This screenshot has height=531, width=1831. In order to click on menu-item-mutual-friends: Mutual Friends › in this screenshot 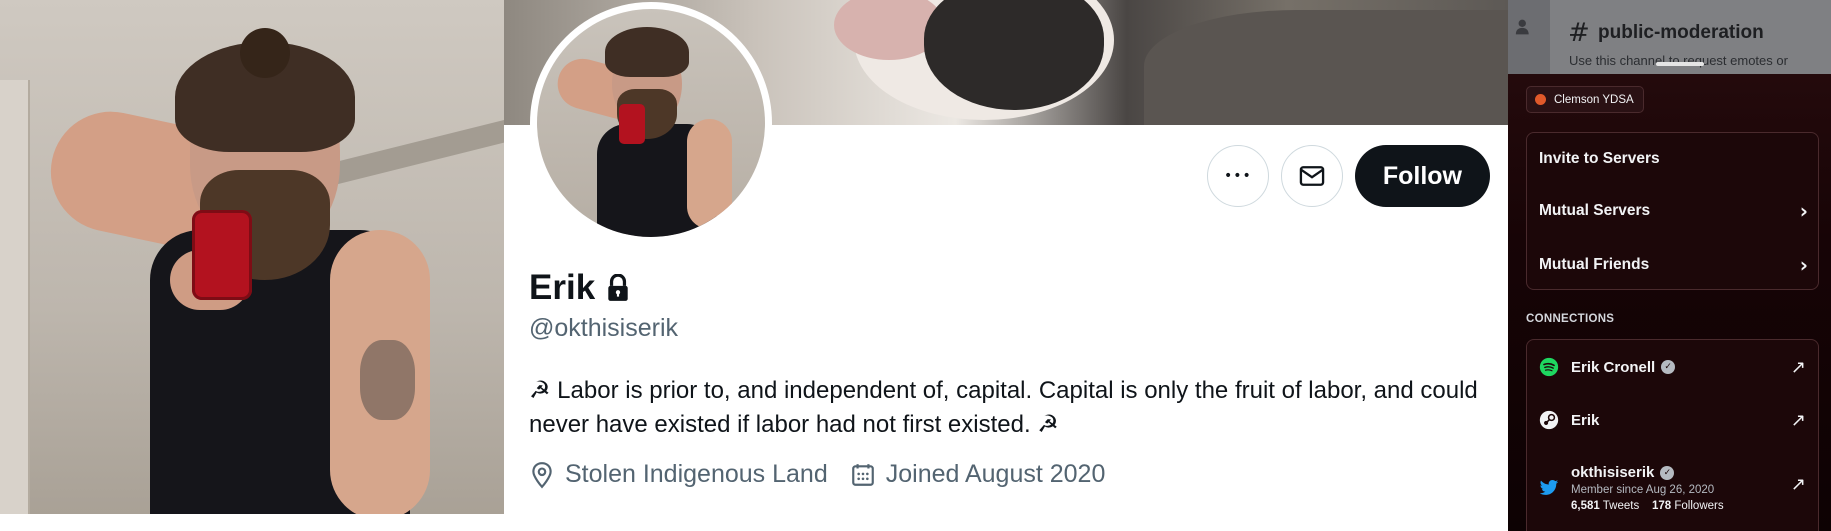, I will do `click(1673, 265)`.